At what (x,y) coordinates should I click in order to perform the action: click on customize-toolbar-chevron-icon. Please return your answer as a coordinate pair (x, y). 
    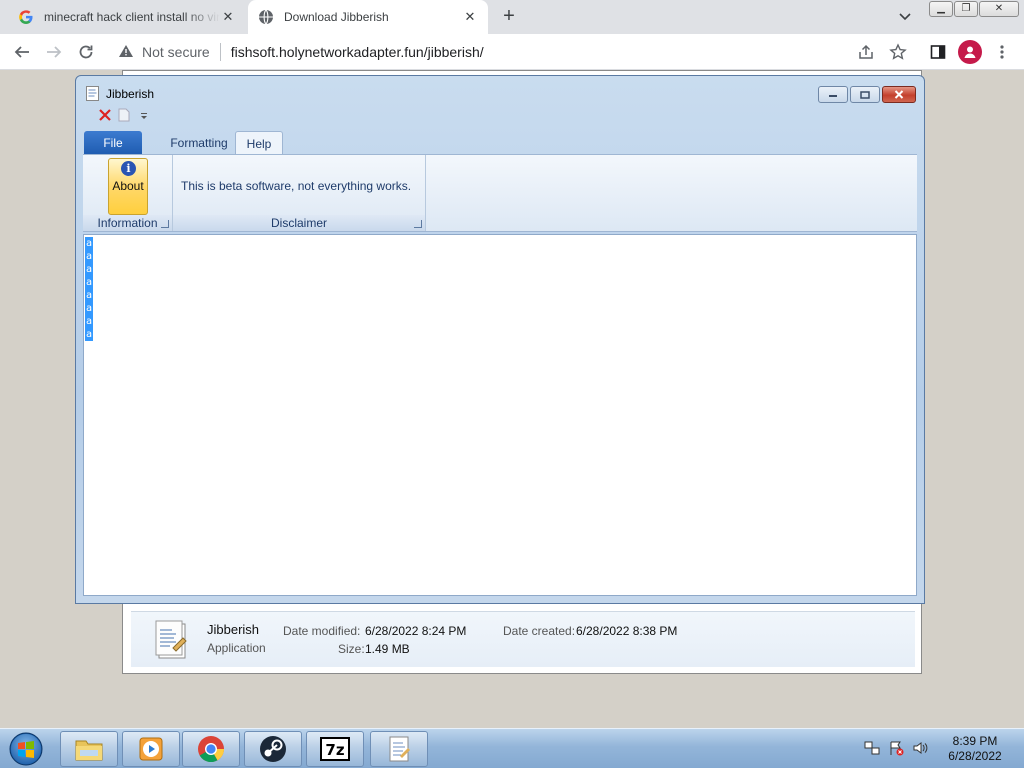
    Looking at the image, I should click on (144, 116).